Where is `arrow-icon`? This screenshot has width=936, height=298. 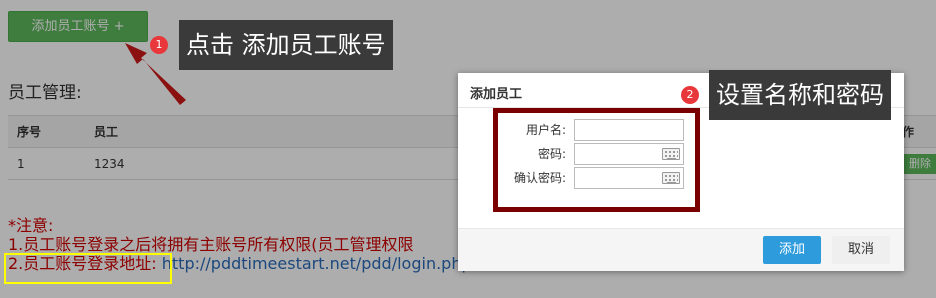
arrow-icon is located at coordinates (155, 74).